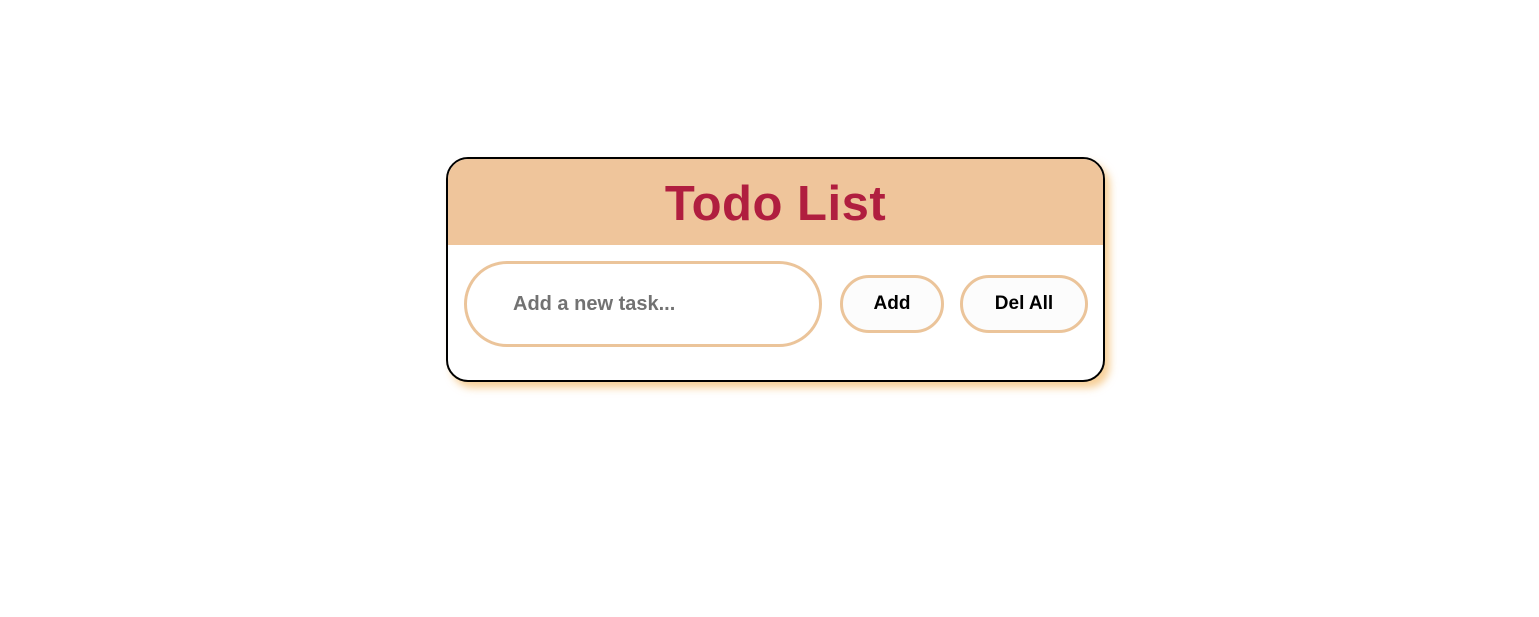  What do you see at coordinates (892, 304) in the screenshot?
I see `add-button: Add` at bounding box center [892, 304].